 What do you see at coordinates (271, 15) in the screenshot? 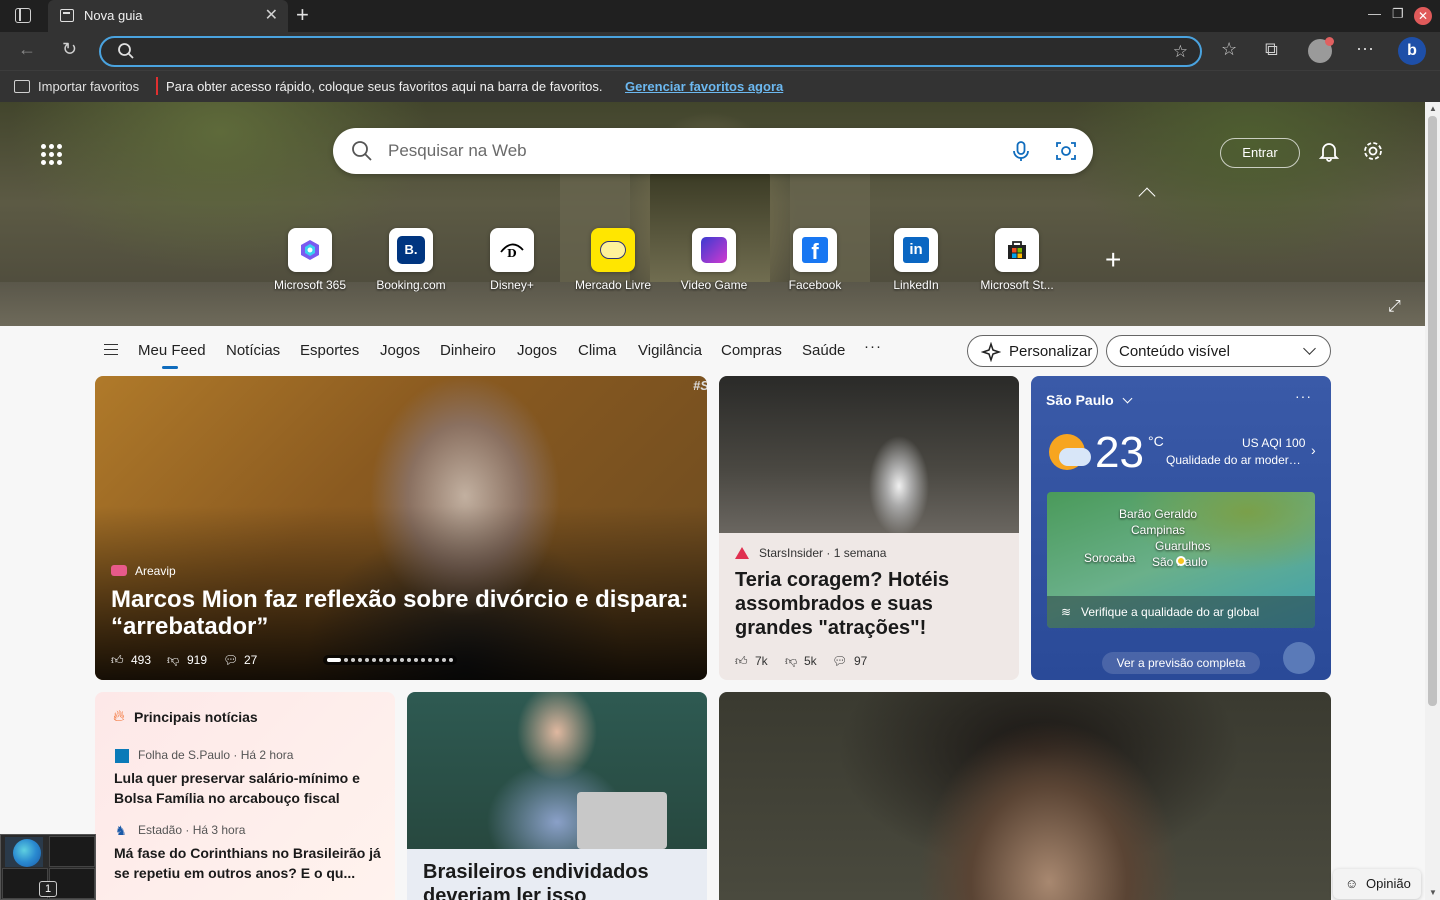
I see `tab-close-icon: ✕` at bounding box center [271, 15].